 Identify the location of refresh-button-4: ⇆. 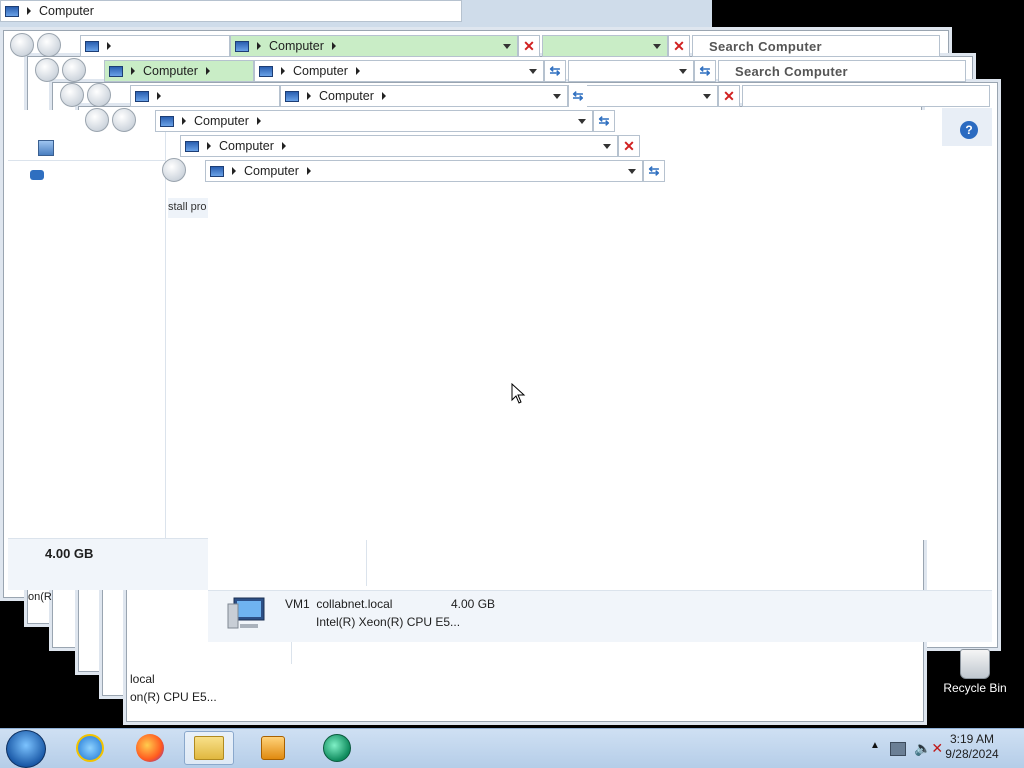
(654, 171).